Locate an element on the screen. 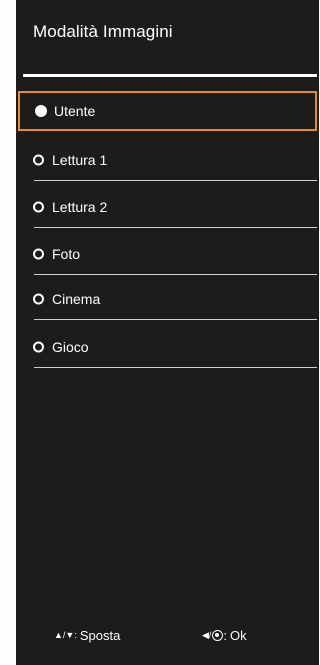 This screenshot has height=665, width=320. option-lettura-2: Lettura 2 is located at coordinates (167, 207).